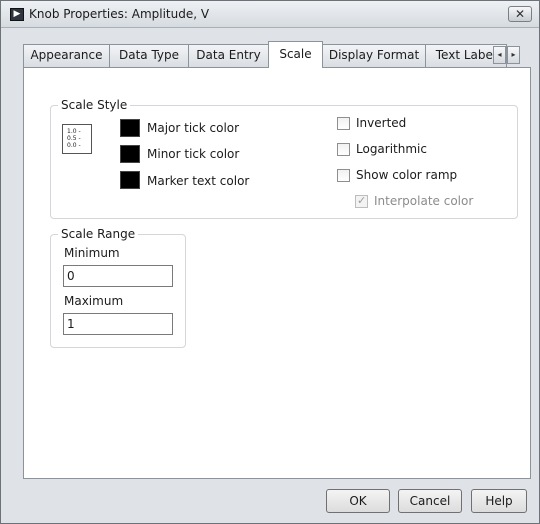 The height and width of the screenshot is (524, 540). I want to click on tab-display-format: Display Format, so click(374, 55).